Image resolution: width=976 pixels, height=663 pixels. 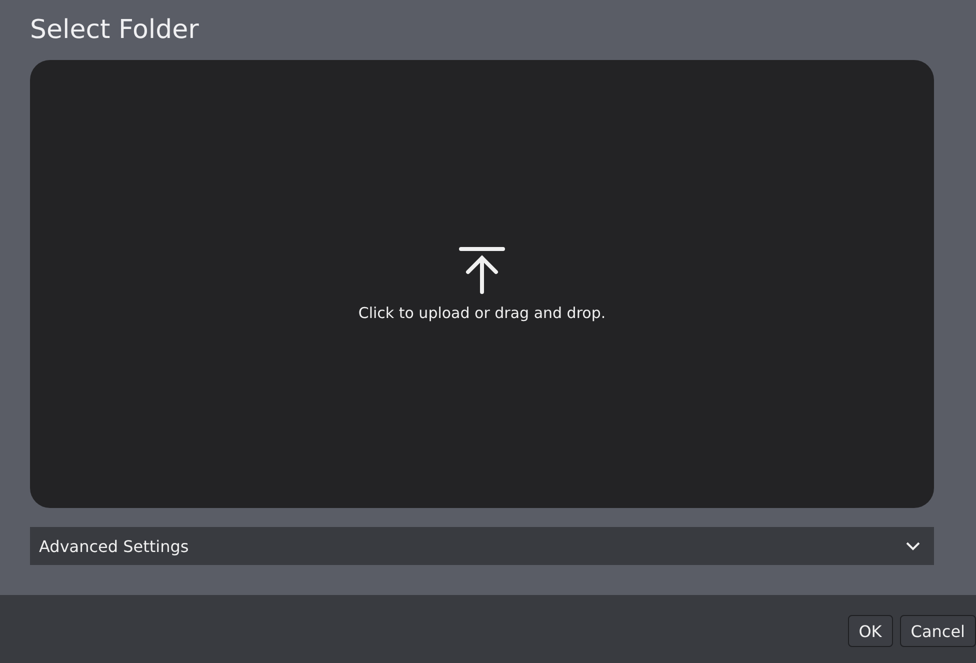 I want to click on chevron-icon, so click(x=913, y=546).